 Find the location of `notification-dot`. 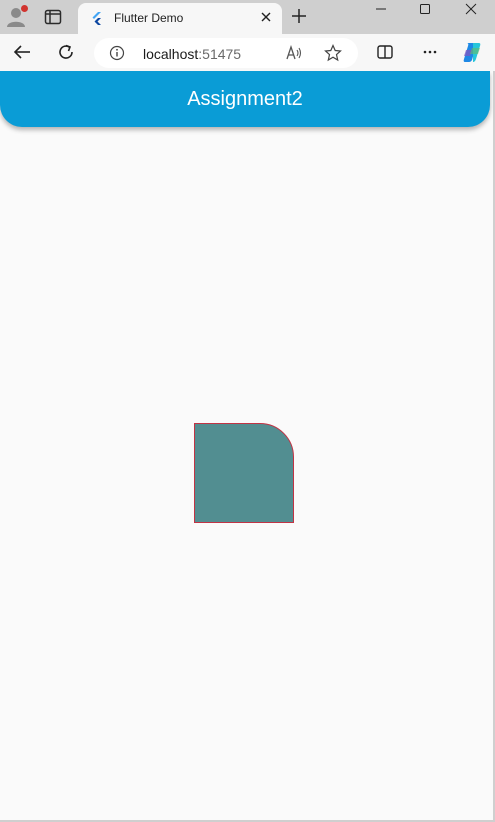

notification-dot is located at coordinates (24, 8).